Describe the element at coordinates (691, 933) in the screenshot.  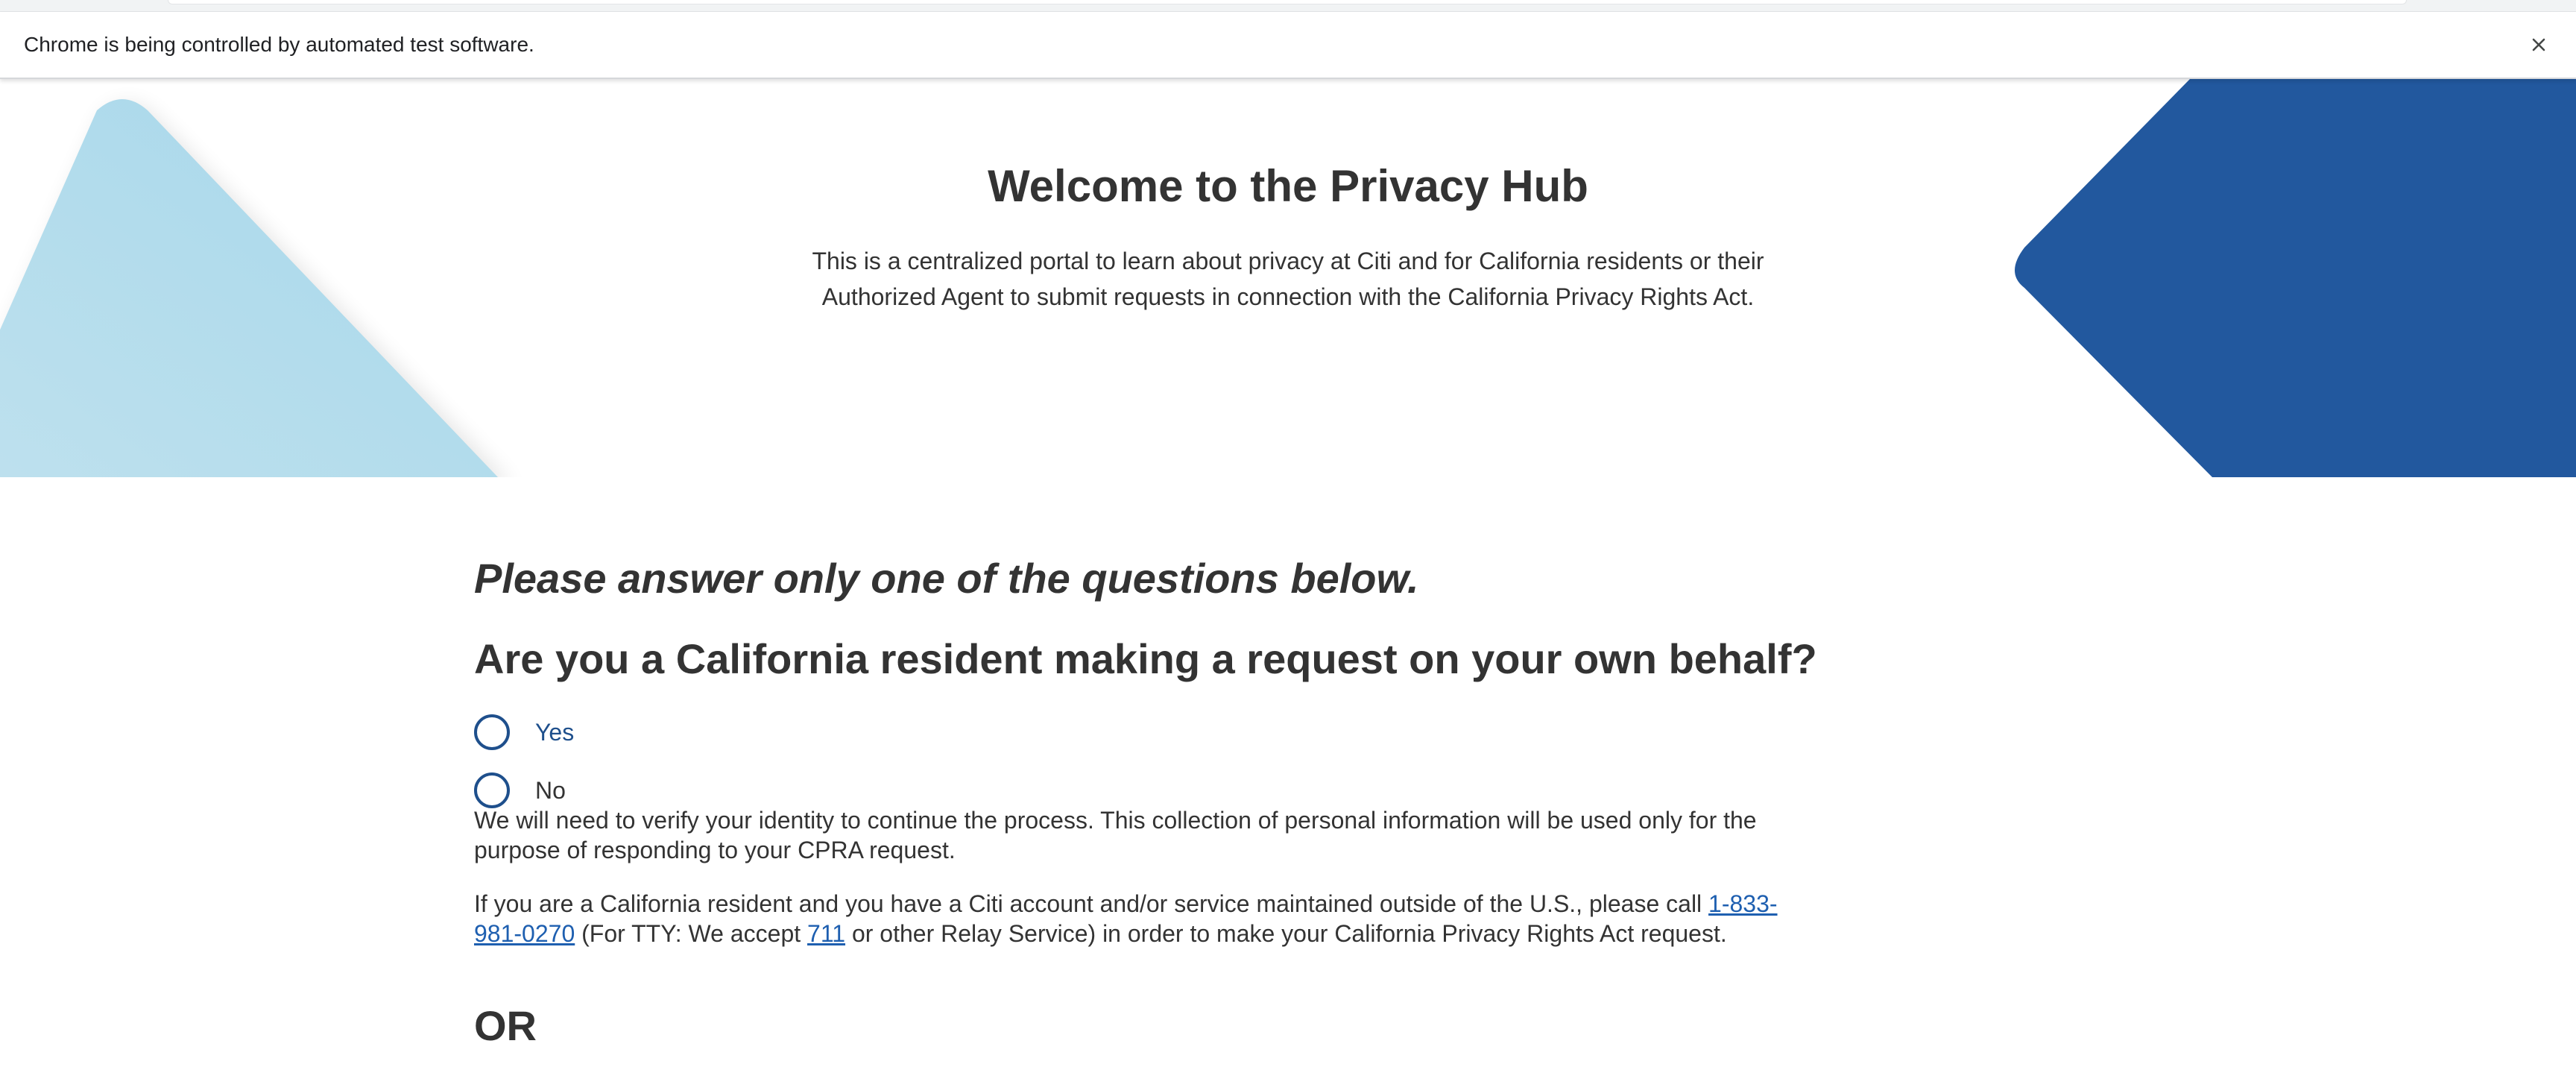
I see `outside-us-text-middle: (For TTY: We accept` at that location.